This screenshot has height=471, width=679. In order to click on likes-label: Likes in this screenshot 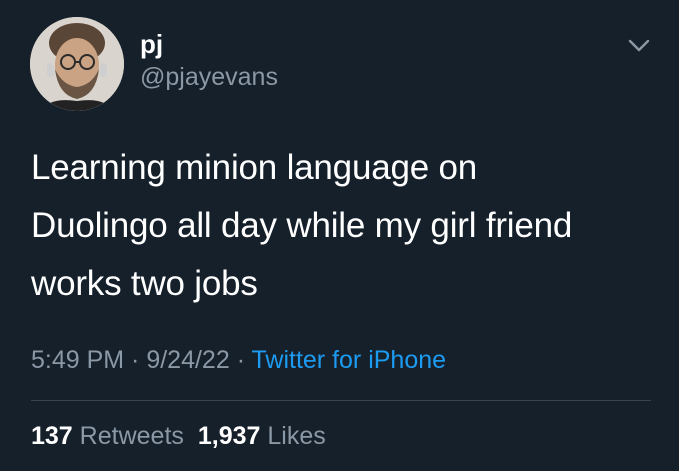, I will do `click(296, 436)`.